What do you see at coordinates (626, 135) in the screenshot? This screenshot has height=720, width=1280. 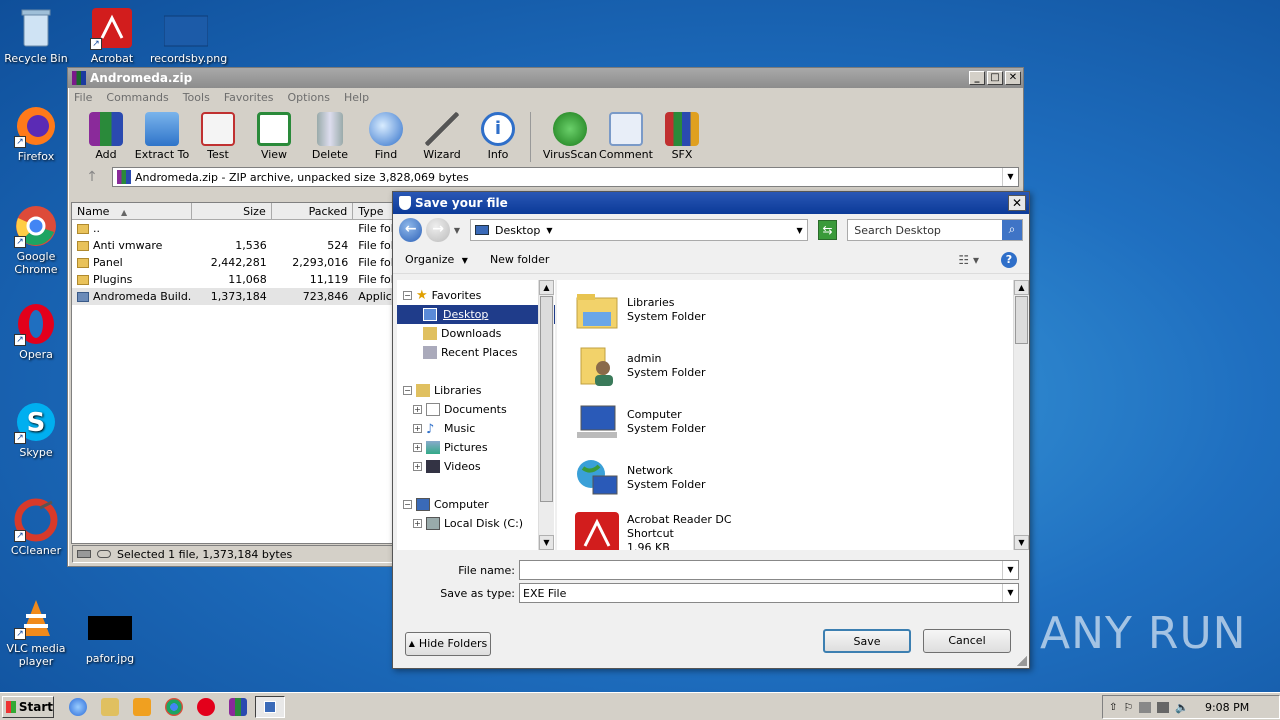 I see `comment-button: Comment` at bounding box center [626, 135].